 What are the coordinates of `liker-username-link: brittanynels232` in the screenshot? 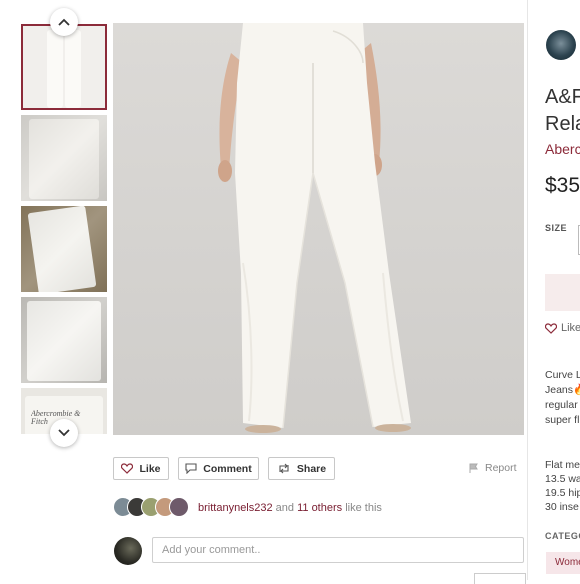 It's located at (235, 508).